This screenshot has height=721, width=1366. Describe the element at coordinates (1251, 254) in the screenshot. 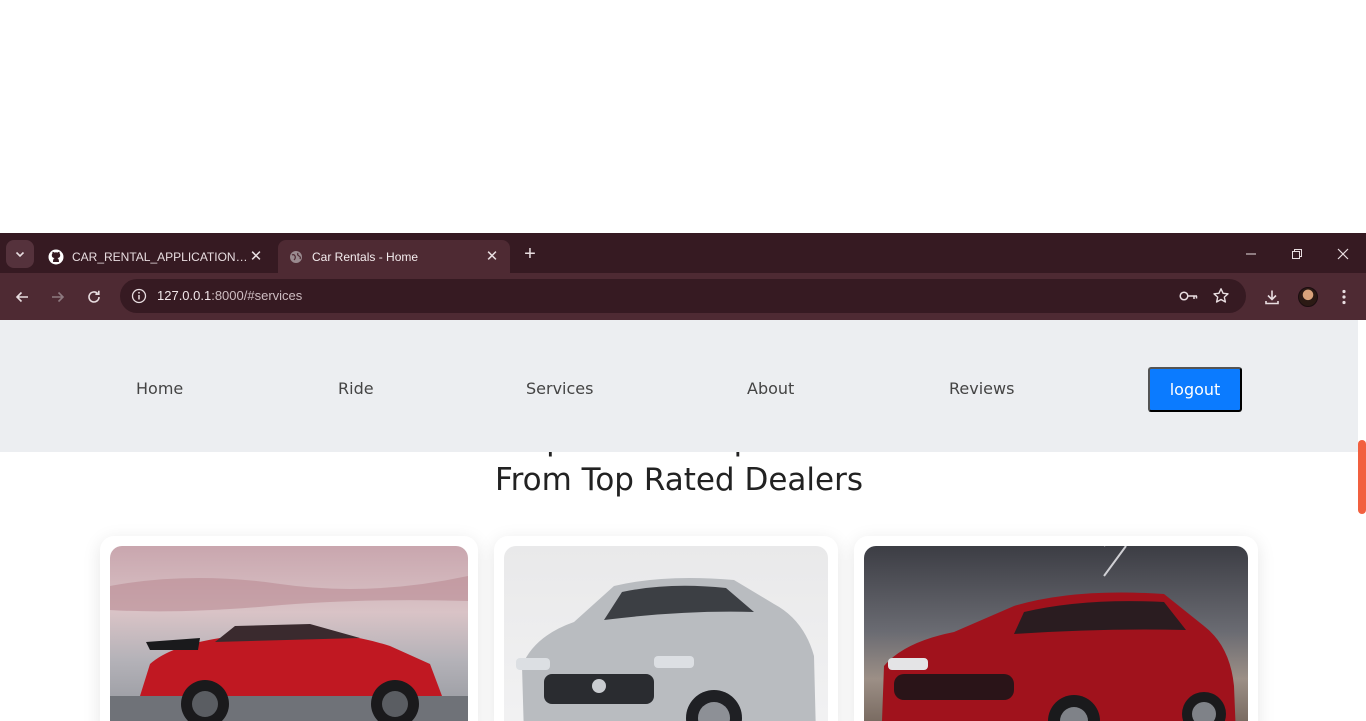

I see `minimize-icon` at that location.